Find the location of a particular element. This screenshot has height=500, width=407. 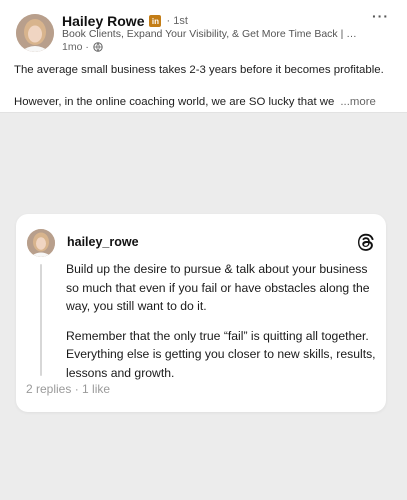

post-time: 1mo · is located at coordinates (75, 47).